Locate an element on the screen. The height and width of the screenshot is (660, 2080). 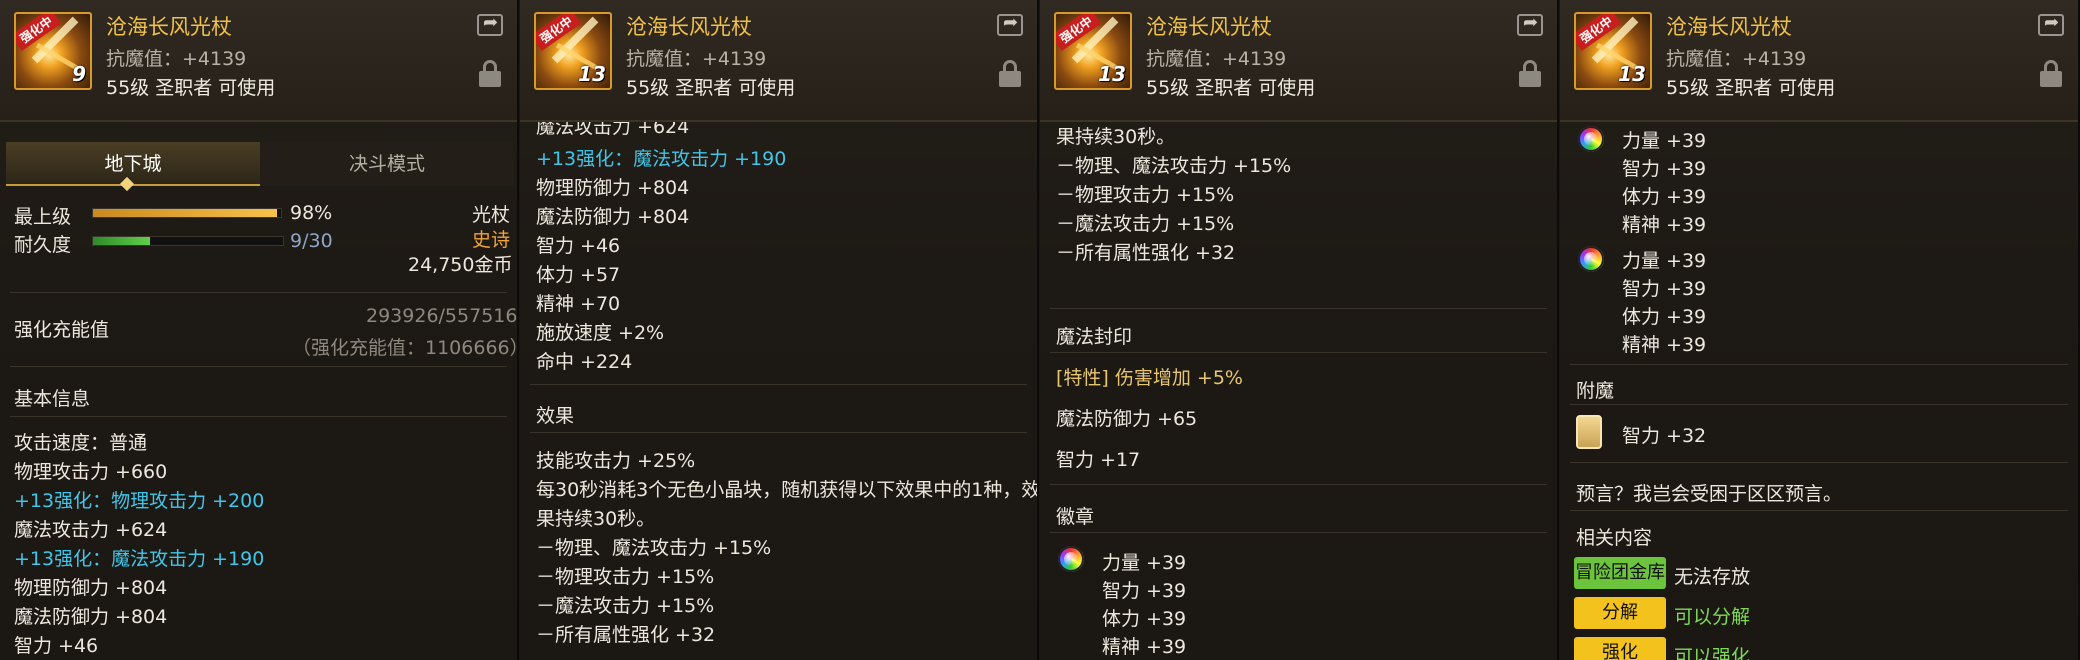
stat-line: 命中 +224 is located at coordinates (584, 362).